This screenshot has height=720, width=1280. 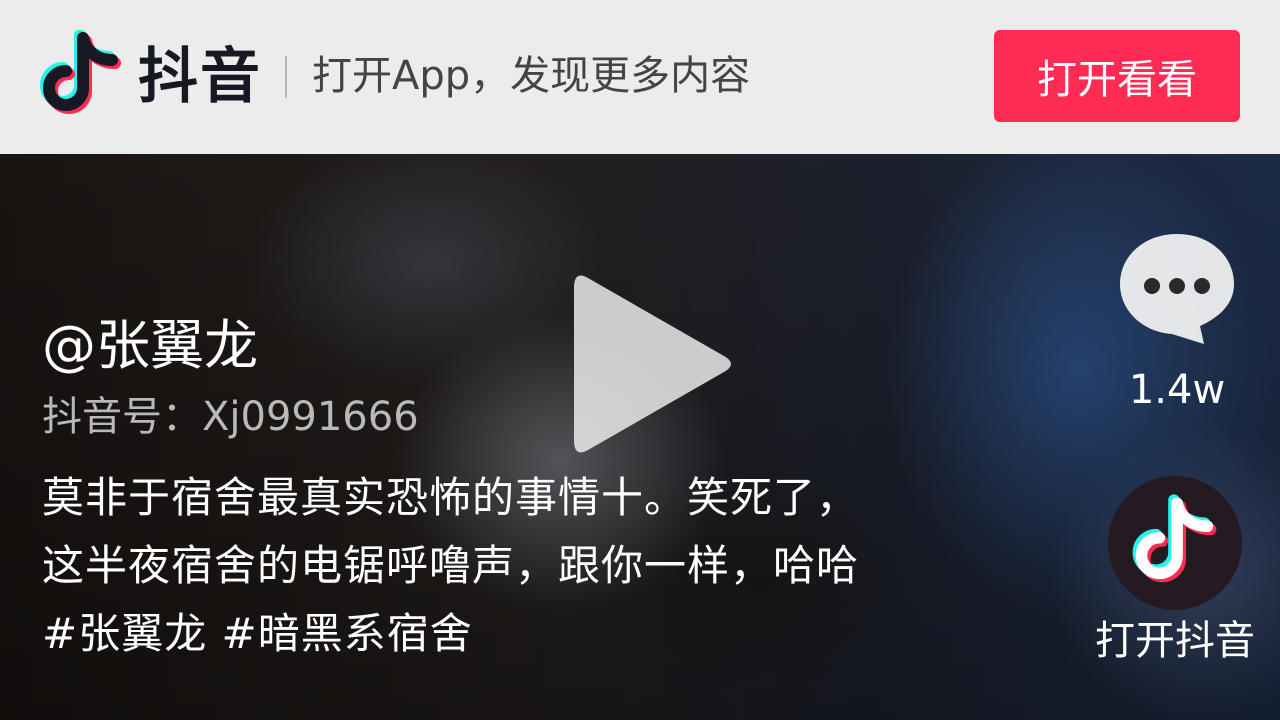 What do you see at coordinates (651, 364) in the screenshot?
I see `play-icon` at bounding box center [651, 364].